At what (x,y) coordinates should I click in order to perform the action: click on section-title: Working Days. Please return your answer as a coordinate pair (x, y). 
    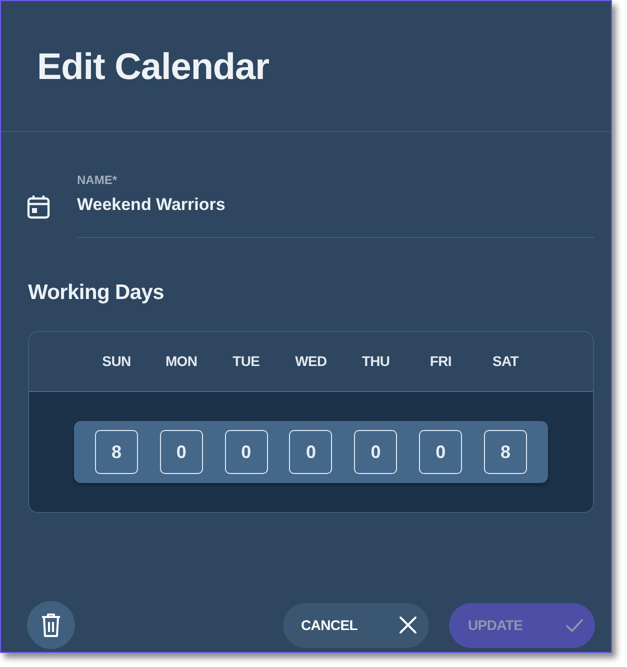
    Looking at the image, I should click on (97, 292).